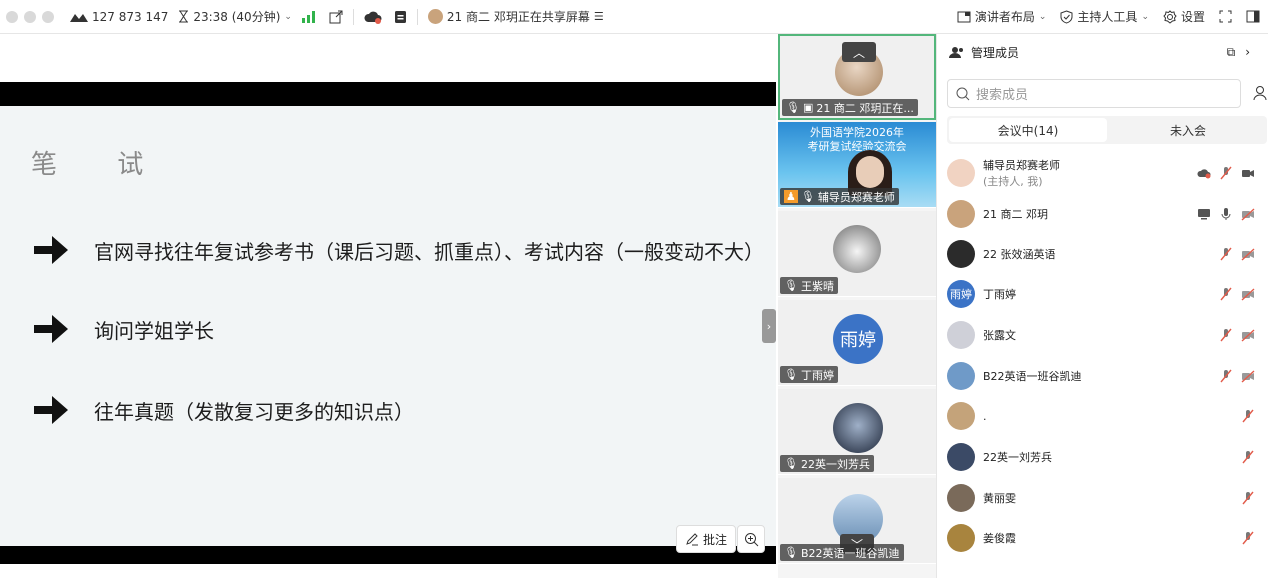  Describe the element at coordinates (857, 254) in the screenshot. I see `video-tile: 🎙 王紫晴` at that location.